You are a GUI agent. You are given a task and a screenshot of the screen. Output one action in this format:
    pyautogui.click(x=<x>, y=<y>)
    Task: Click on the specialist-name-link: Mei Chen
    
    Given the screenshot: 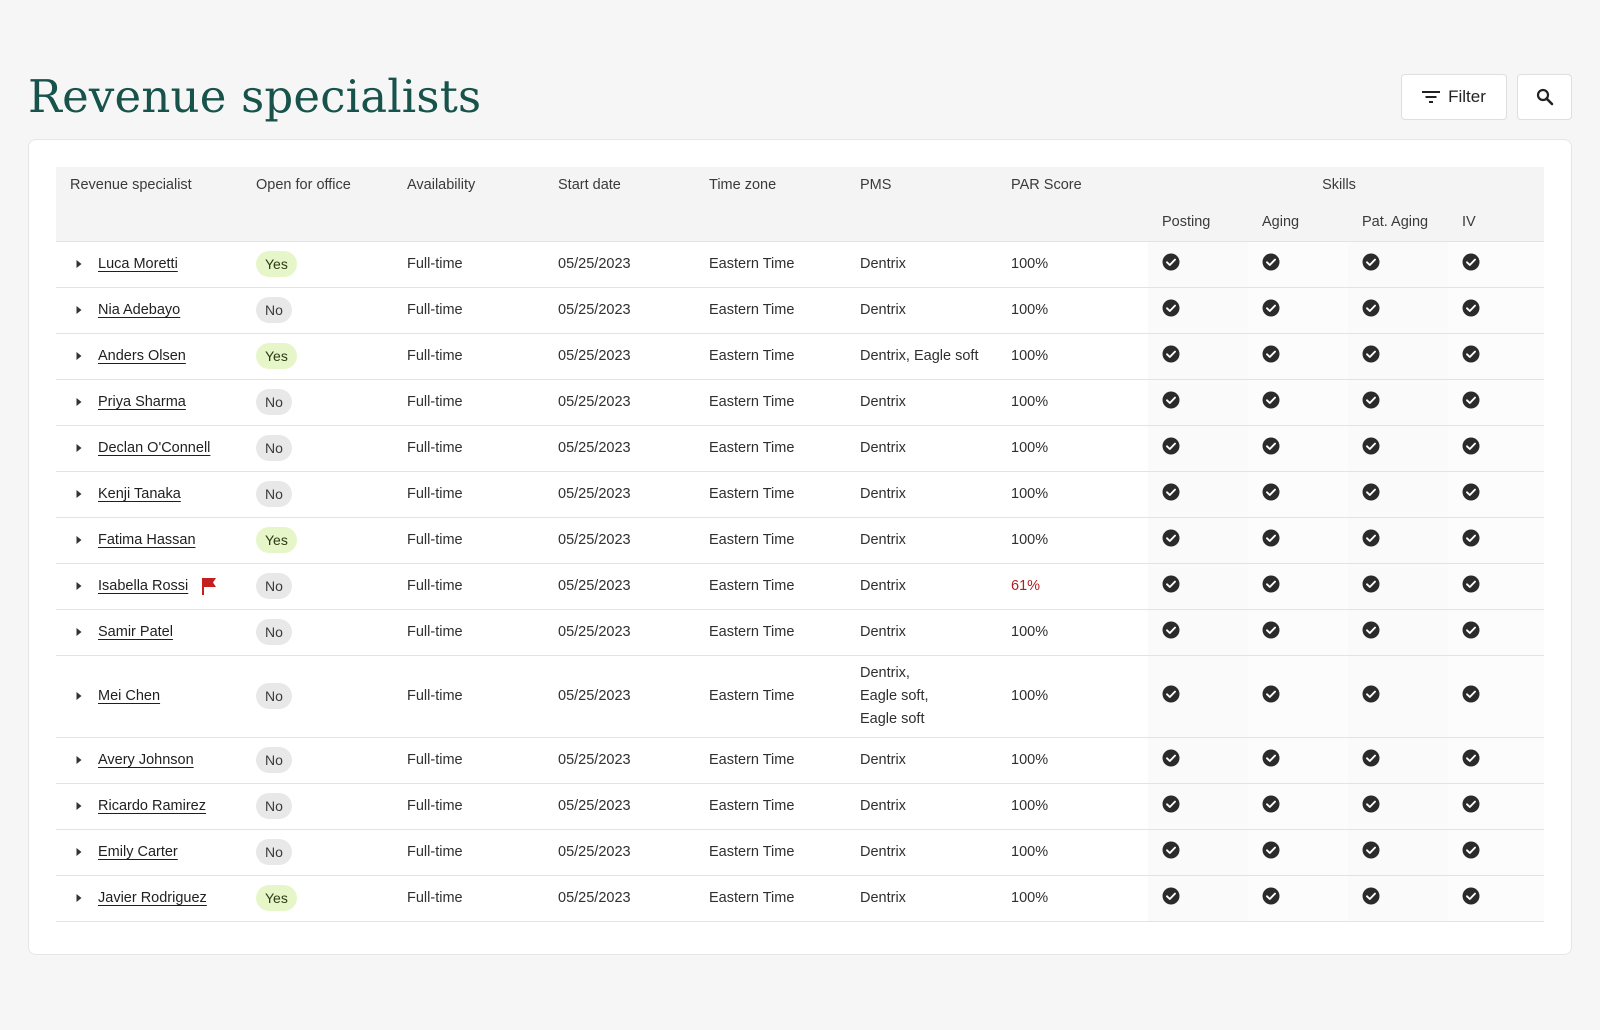 What is the action you would take?
    pyautogui.click(x=129, y=696)
    